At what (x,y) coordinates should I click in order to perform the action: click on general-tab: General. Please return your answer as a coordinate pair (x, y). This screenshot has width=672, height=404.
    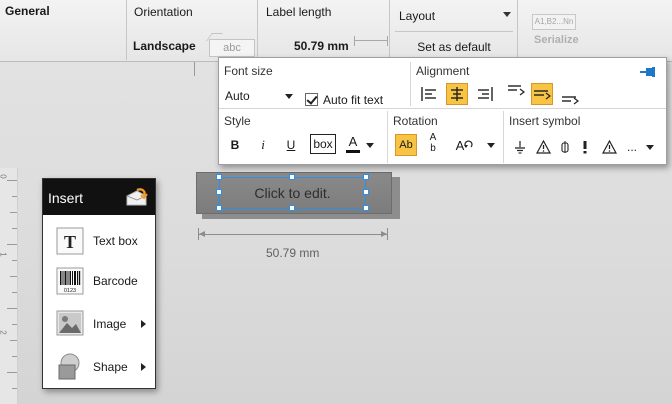
    Looking at the image, I should click on (63, 30).